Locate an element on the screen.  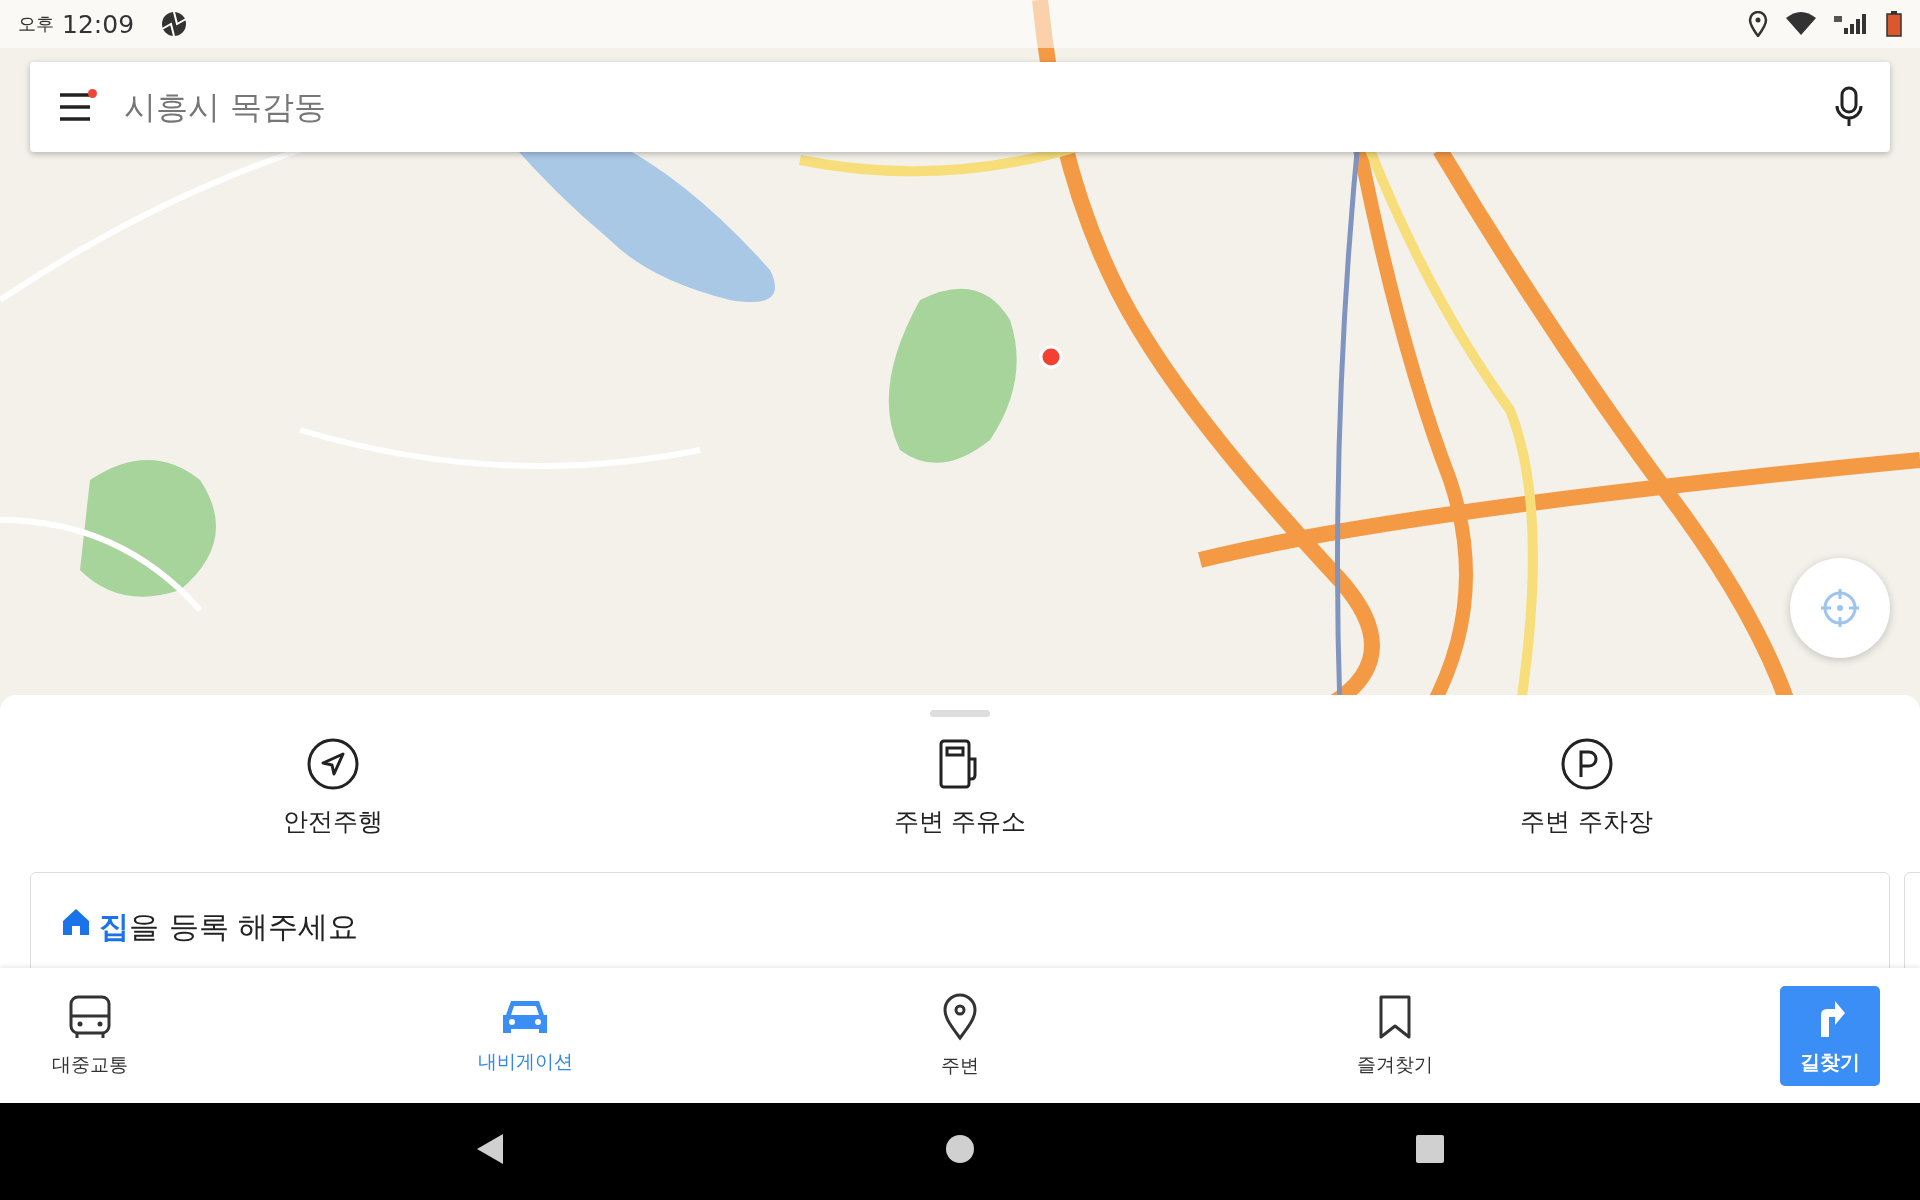
quick-action: 주변 주차장 is located at coordinates (1586, 787).